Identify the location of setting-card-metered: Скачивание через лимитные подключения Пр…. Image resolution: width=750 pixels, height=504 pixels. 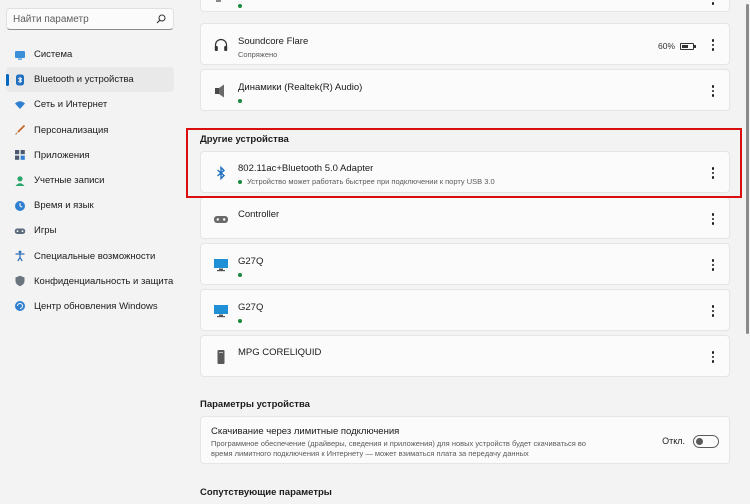
(465, 440).